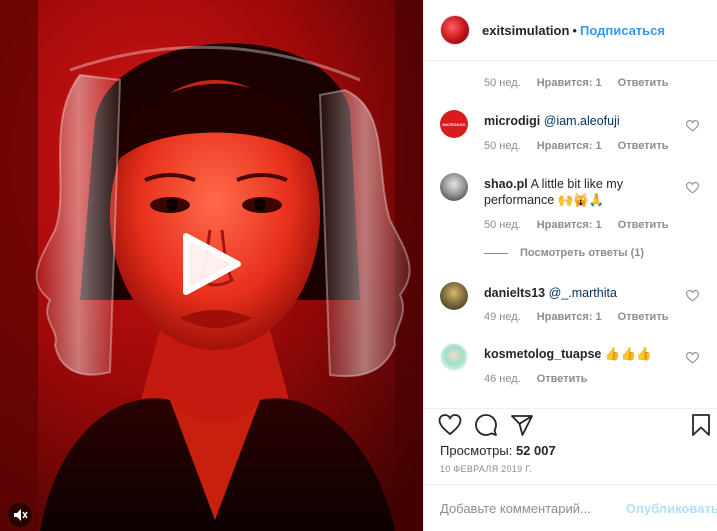  I want to click on speaker-icon, so click(20, 515).